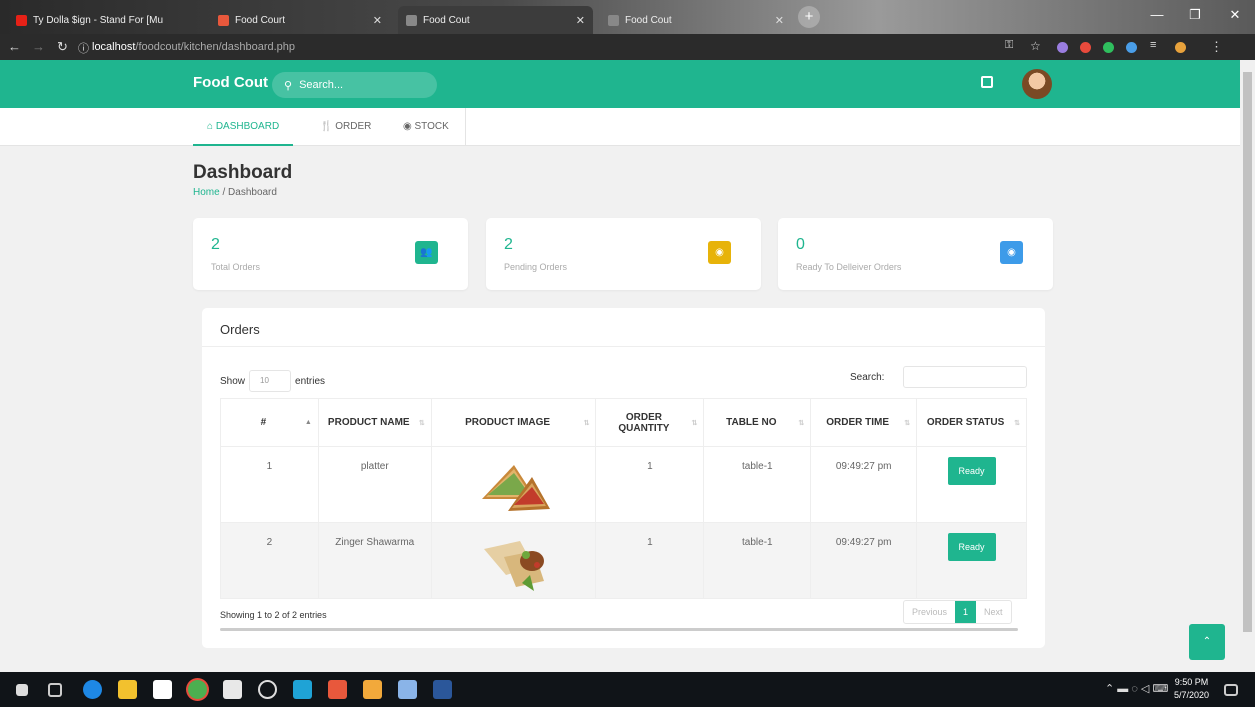 This screenshot has height=707, width=1255. What do you see at coordinates (1153, 45) in the screenshot?
I see `playlist-icon: ≡` at bounding box center [1153, 45].